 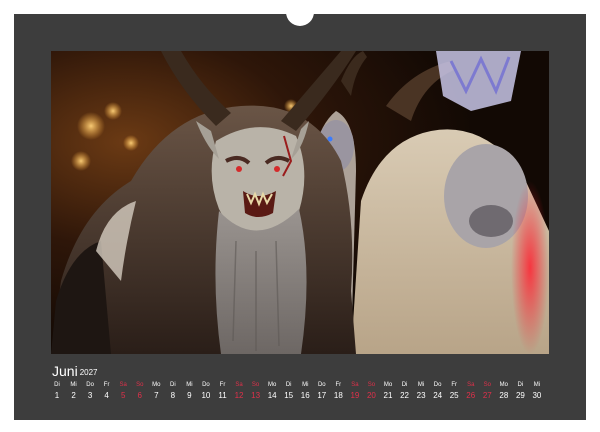 I want to click on day-number: 19, so click(x=355, y=395).